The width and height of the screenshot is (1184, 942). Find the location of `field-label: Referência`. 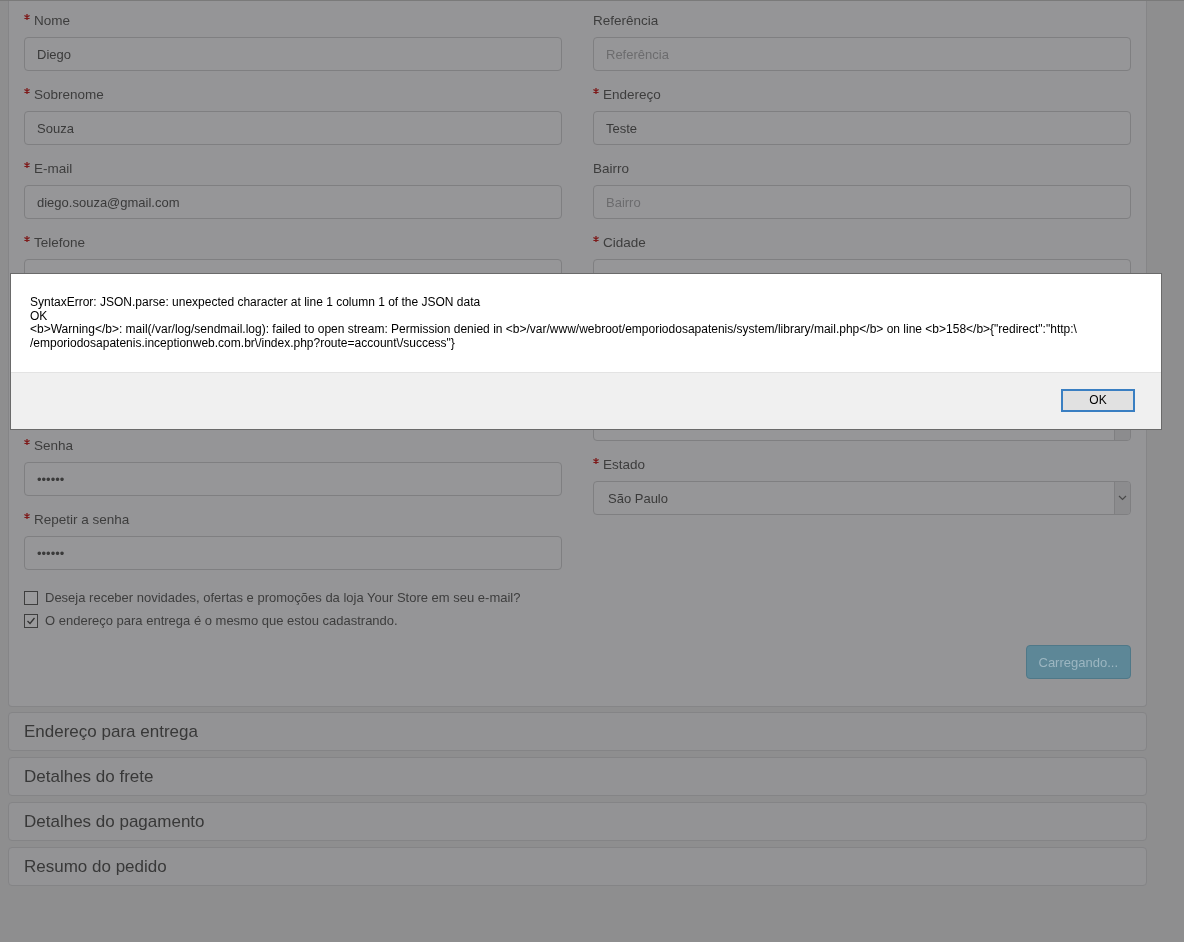

field-label: Referência is located at coordinates (626, 21).